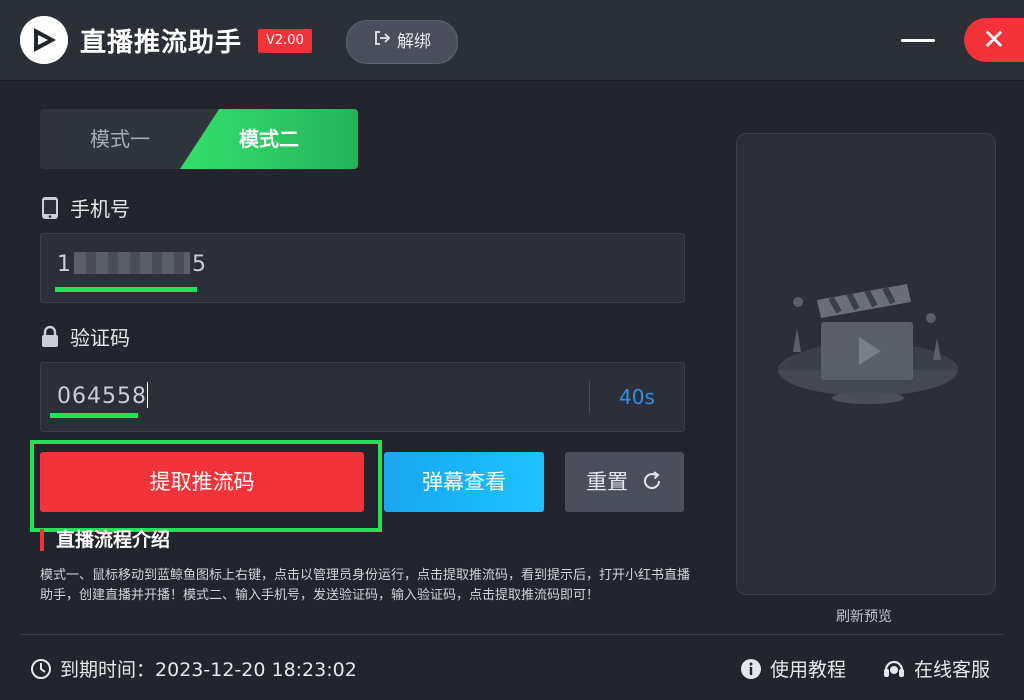  I want to click on code-value: 064558, so click(102, 395).